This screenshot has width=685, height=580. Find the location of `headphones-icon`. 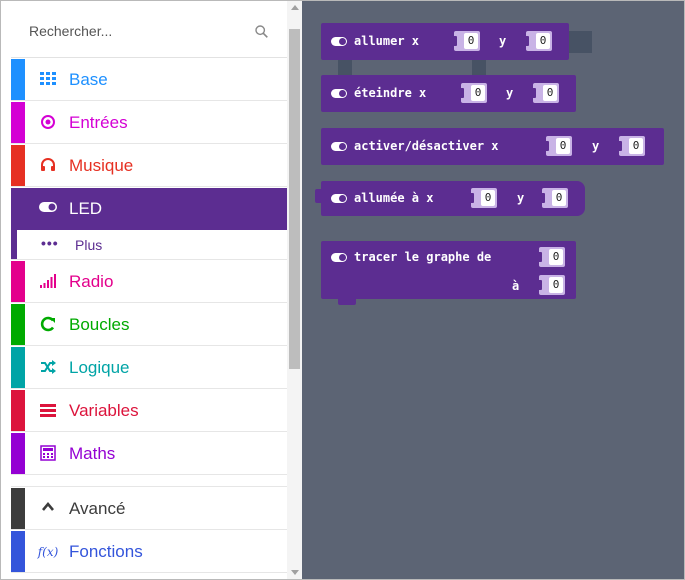

headphones-icon is located at coordinates (48, 166).